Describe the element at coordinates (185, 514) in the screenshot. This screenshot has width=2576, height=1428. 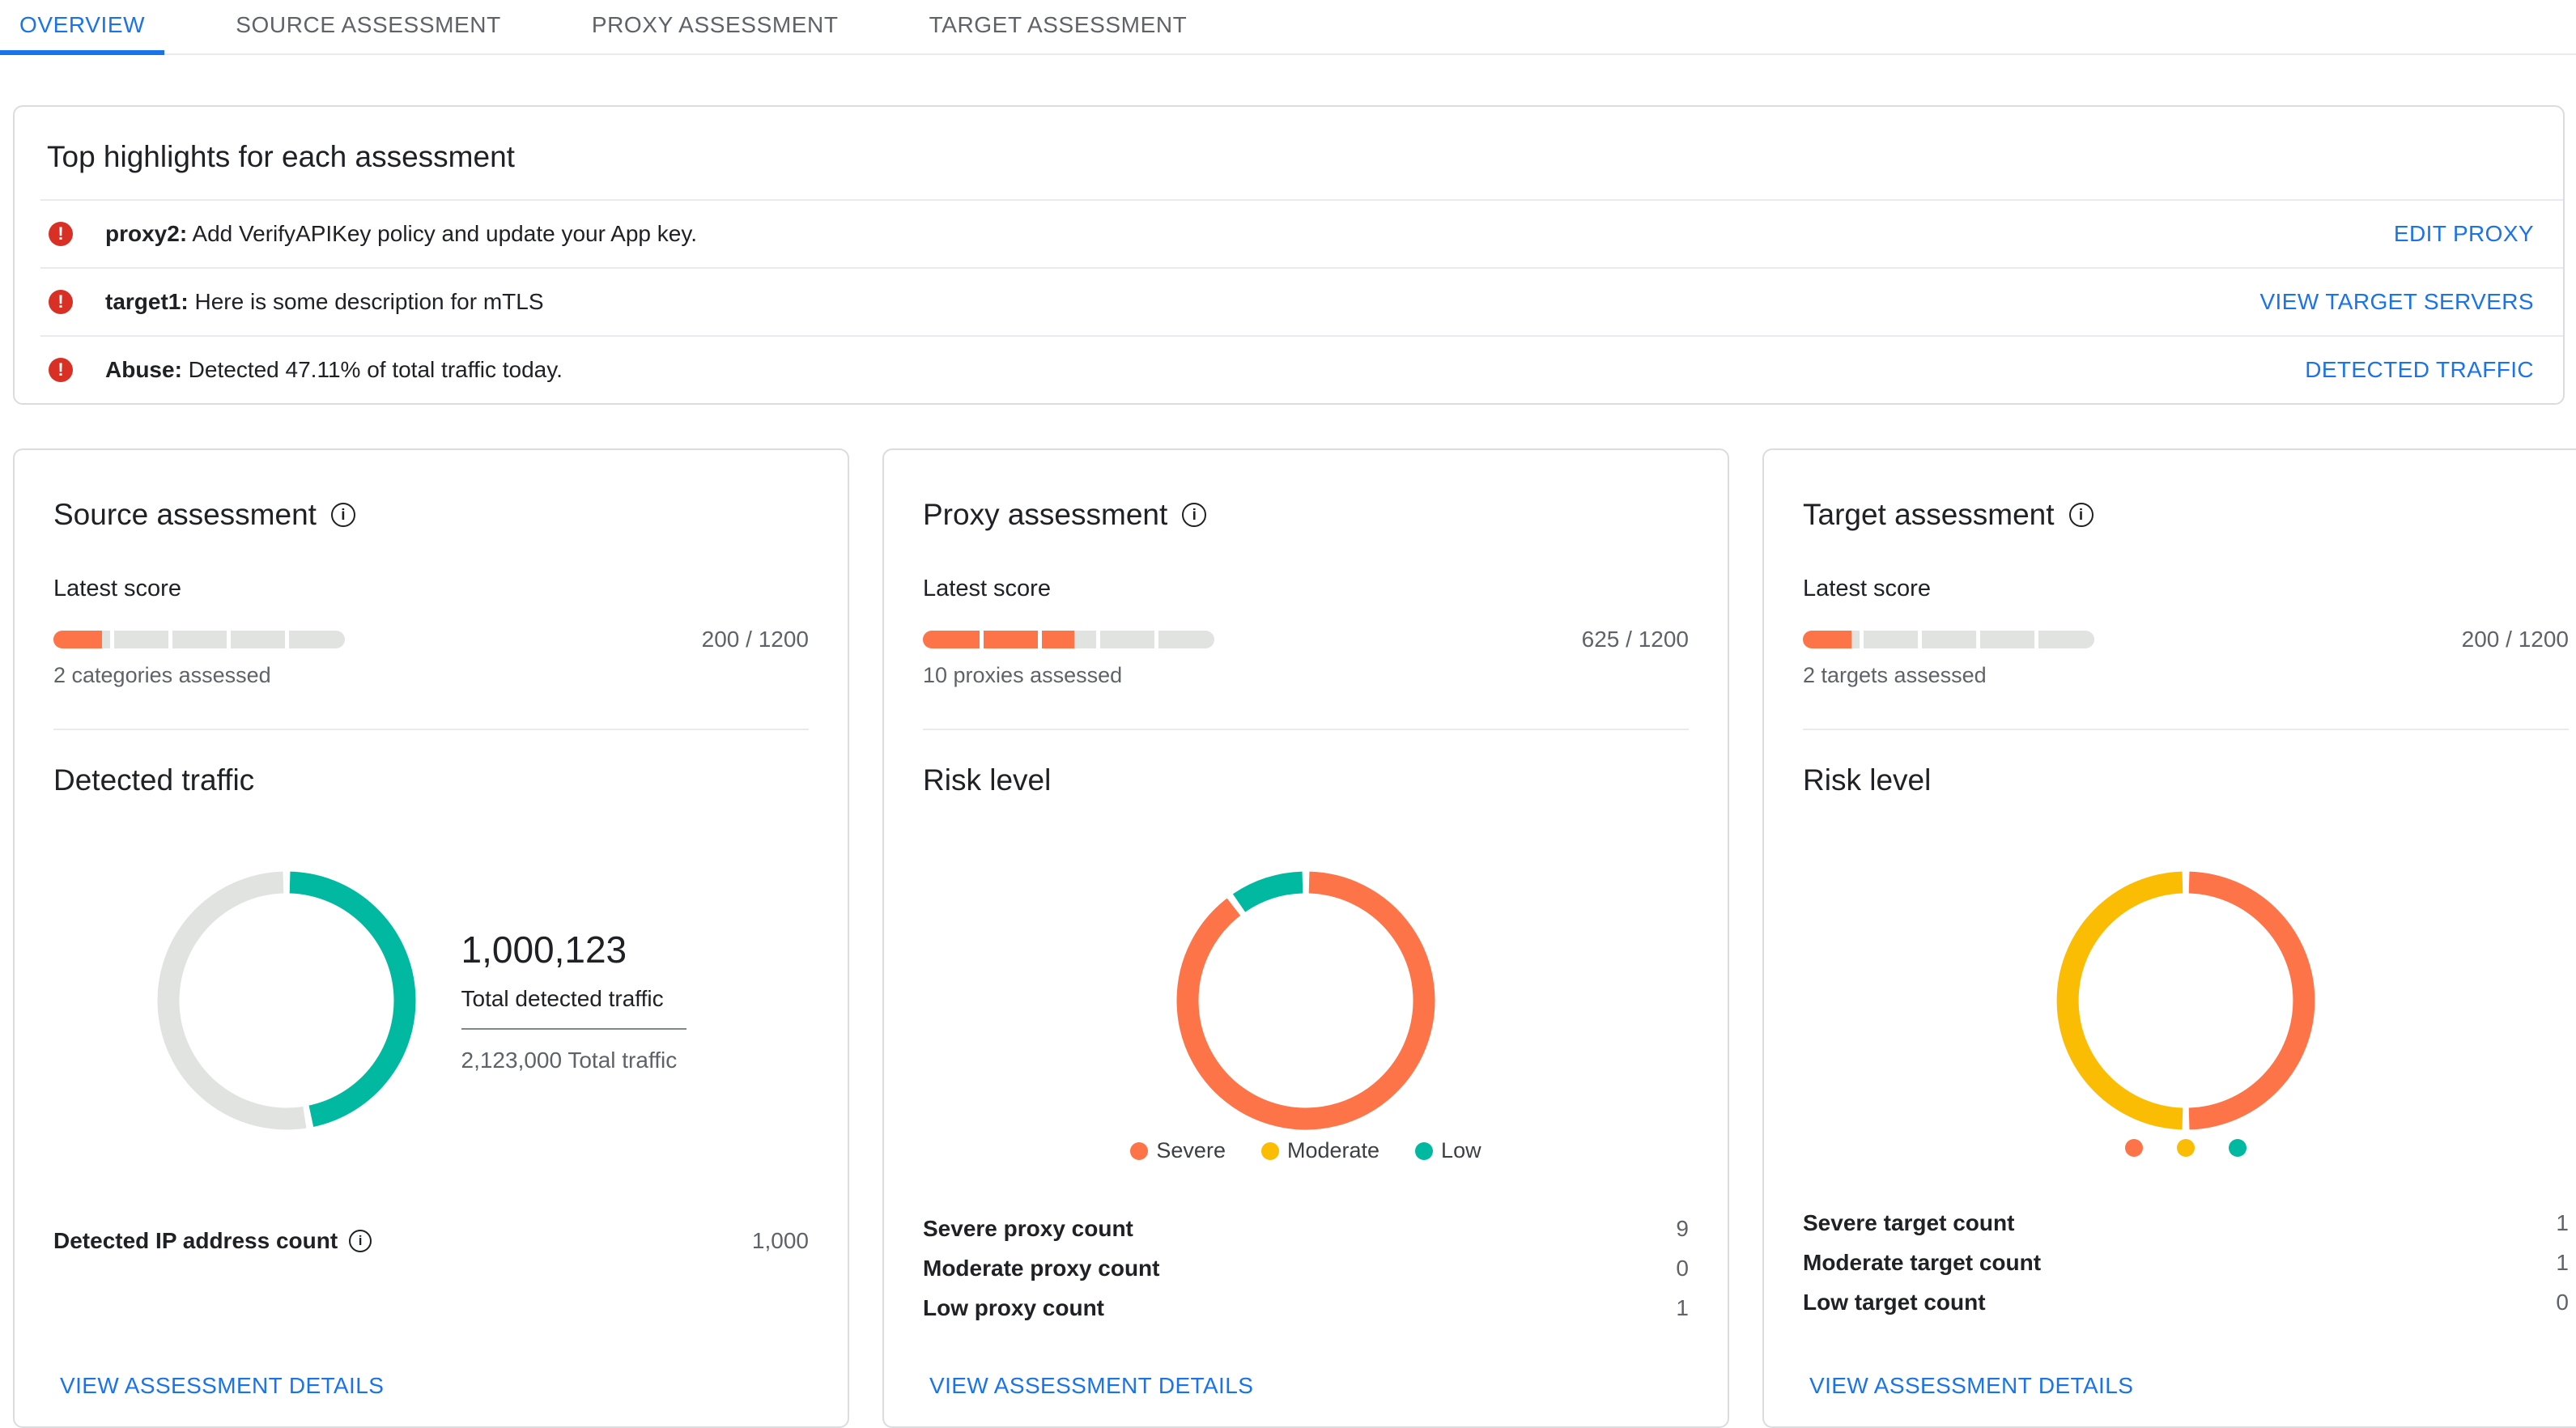
I see `card-title-text: Source assessment` at that location.